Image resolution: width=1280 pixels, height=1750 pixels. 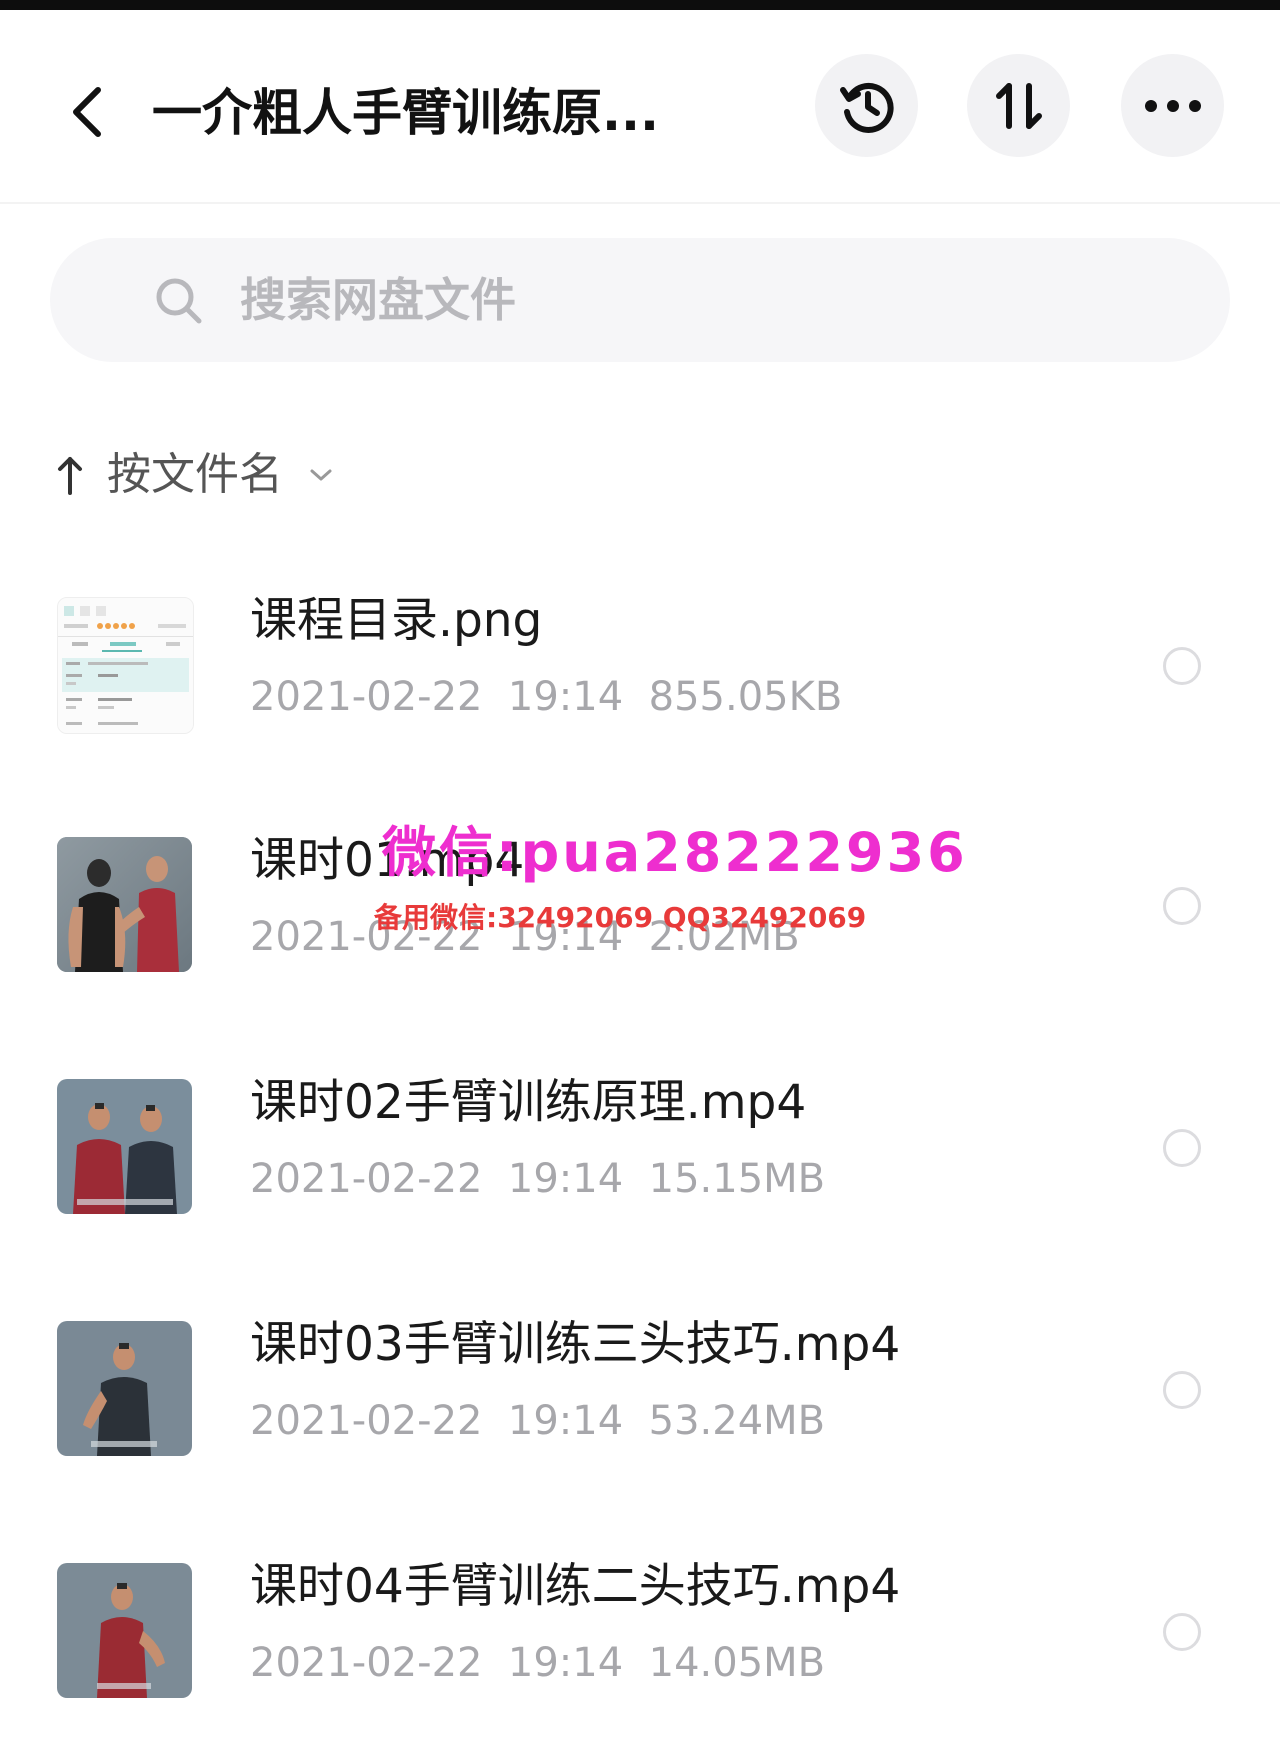 I want to click on file-meta: 2021-02-22 19:14 15.15MB, so click(x=537, y=1179).